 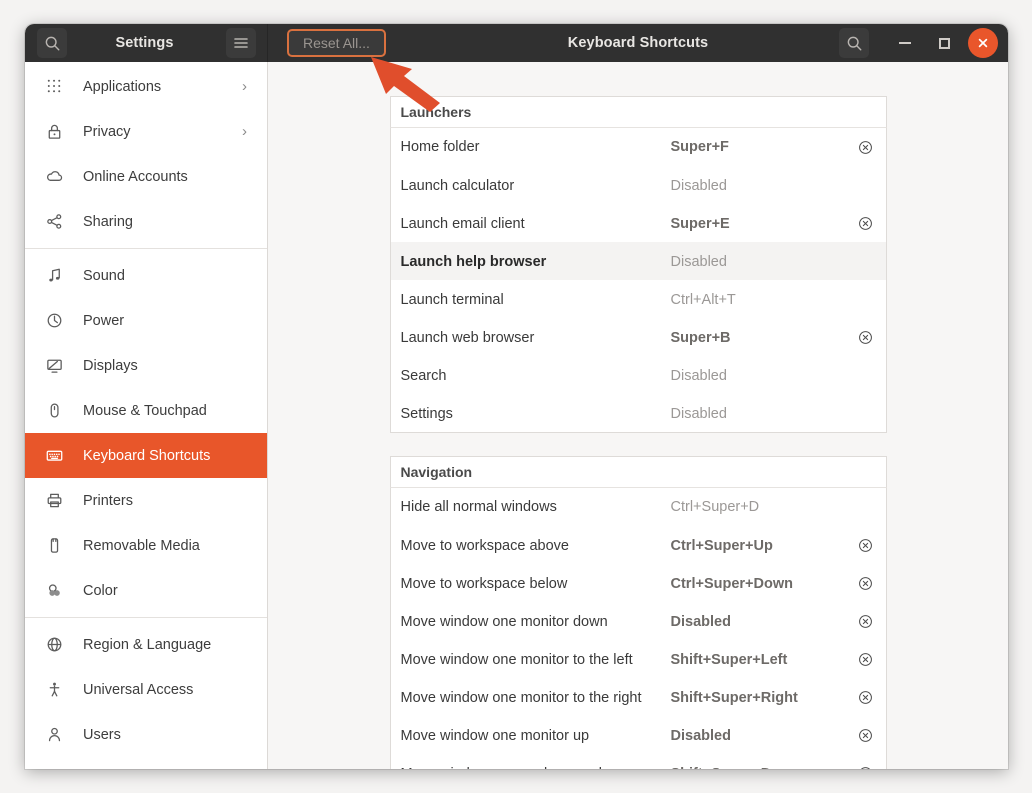 I want to click on shortcut-accelerator: Shift+Super+Down, so click(x=758, y=768).